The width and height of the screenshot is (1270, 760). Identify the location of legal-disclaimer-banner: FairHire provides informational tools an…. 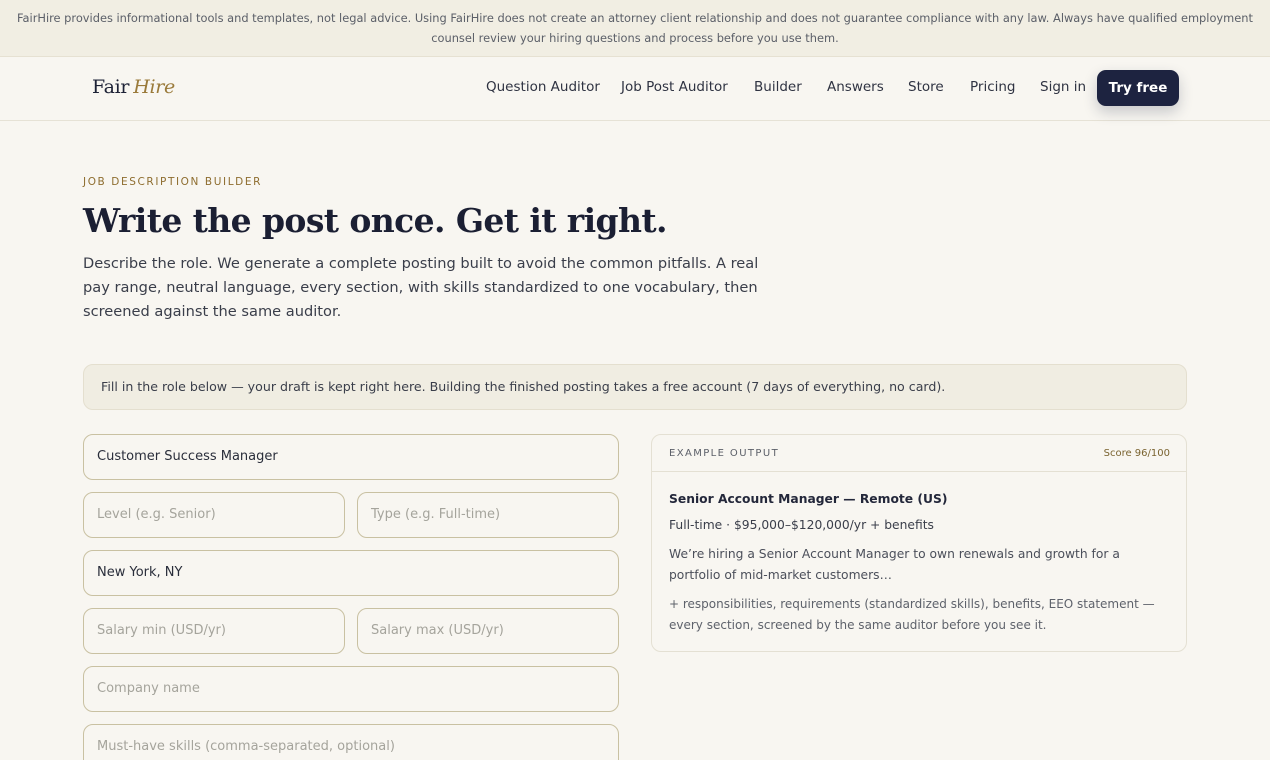
(635, 28).